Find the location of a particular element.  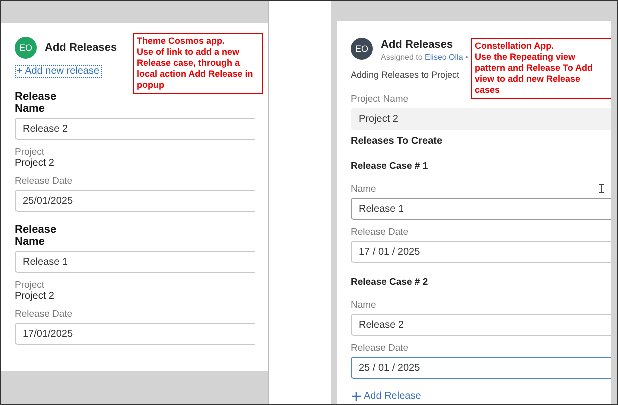

date-field: 17/01/2025 is located at coordinates (135, 334).